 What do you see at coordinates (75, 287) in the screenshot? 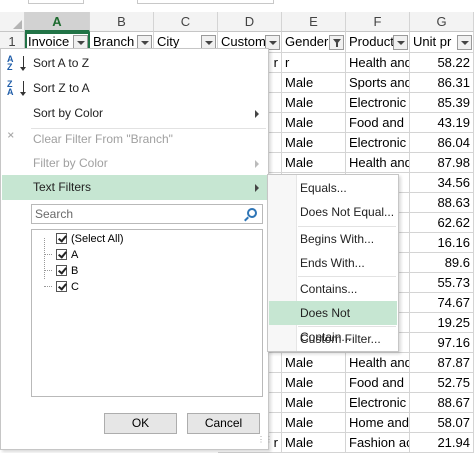
I see `list-item-label: C` at bounding box center [75, 287].